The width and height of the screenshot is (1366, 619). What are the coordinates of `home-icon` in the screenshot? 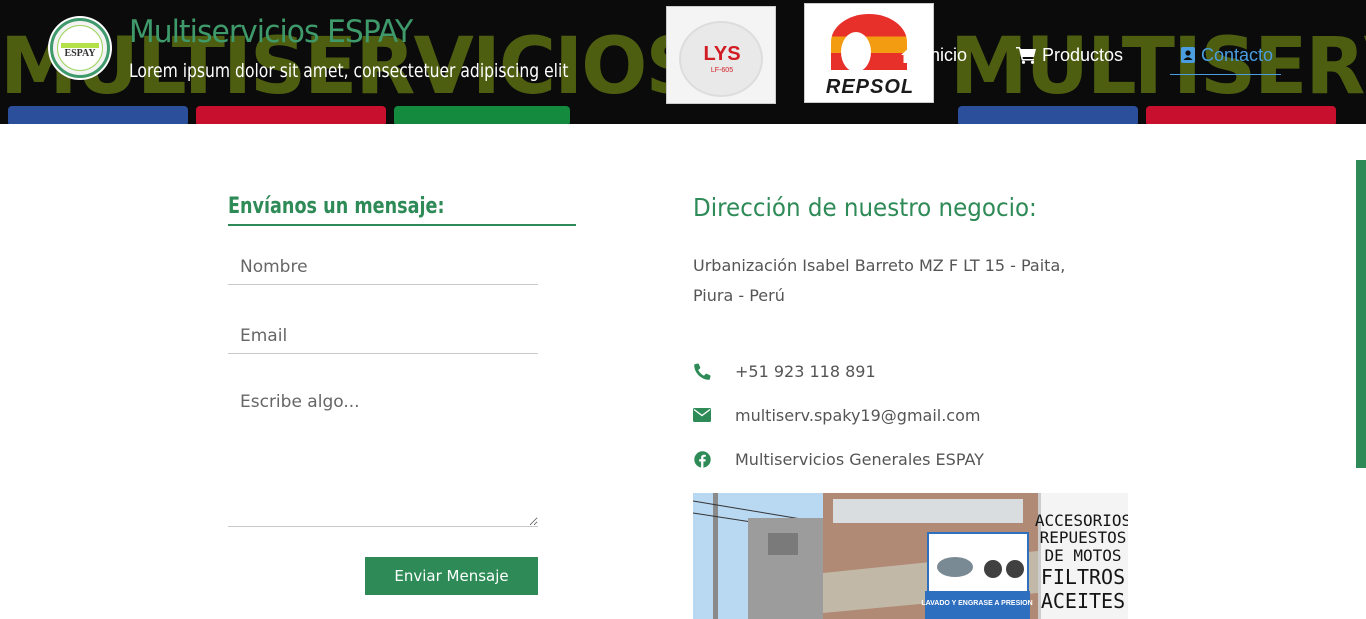 It's located at (910, 55).